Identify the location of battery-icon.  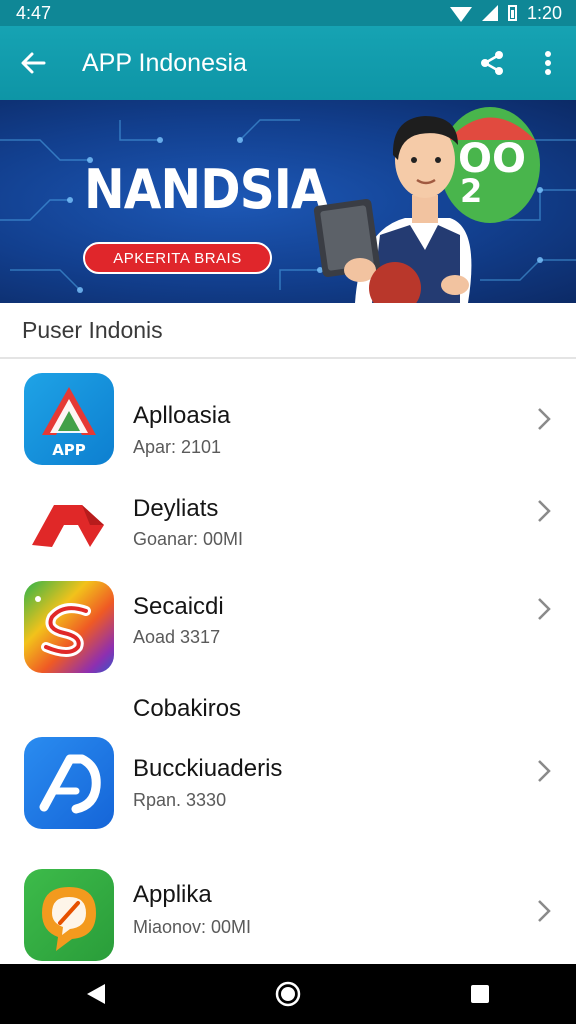
(512, 13).